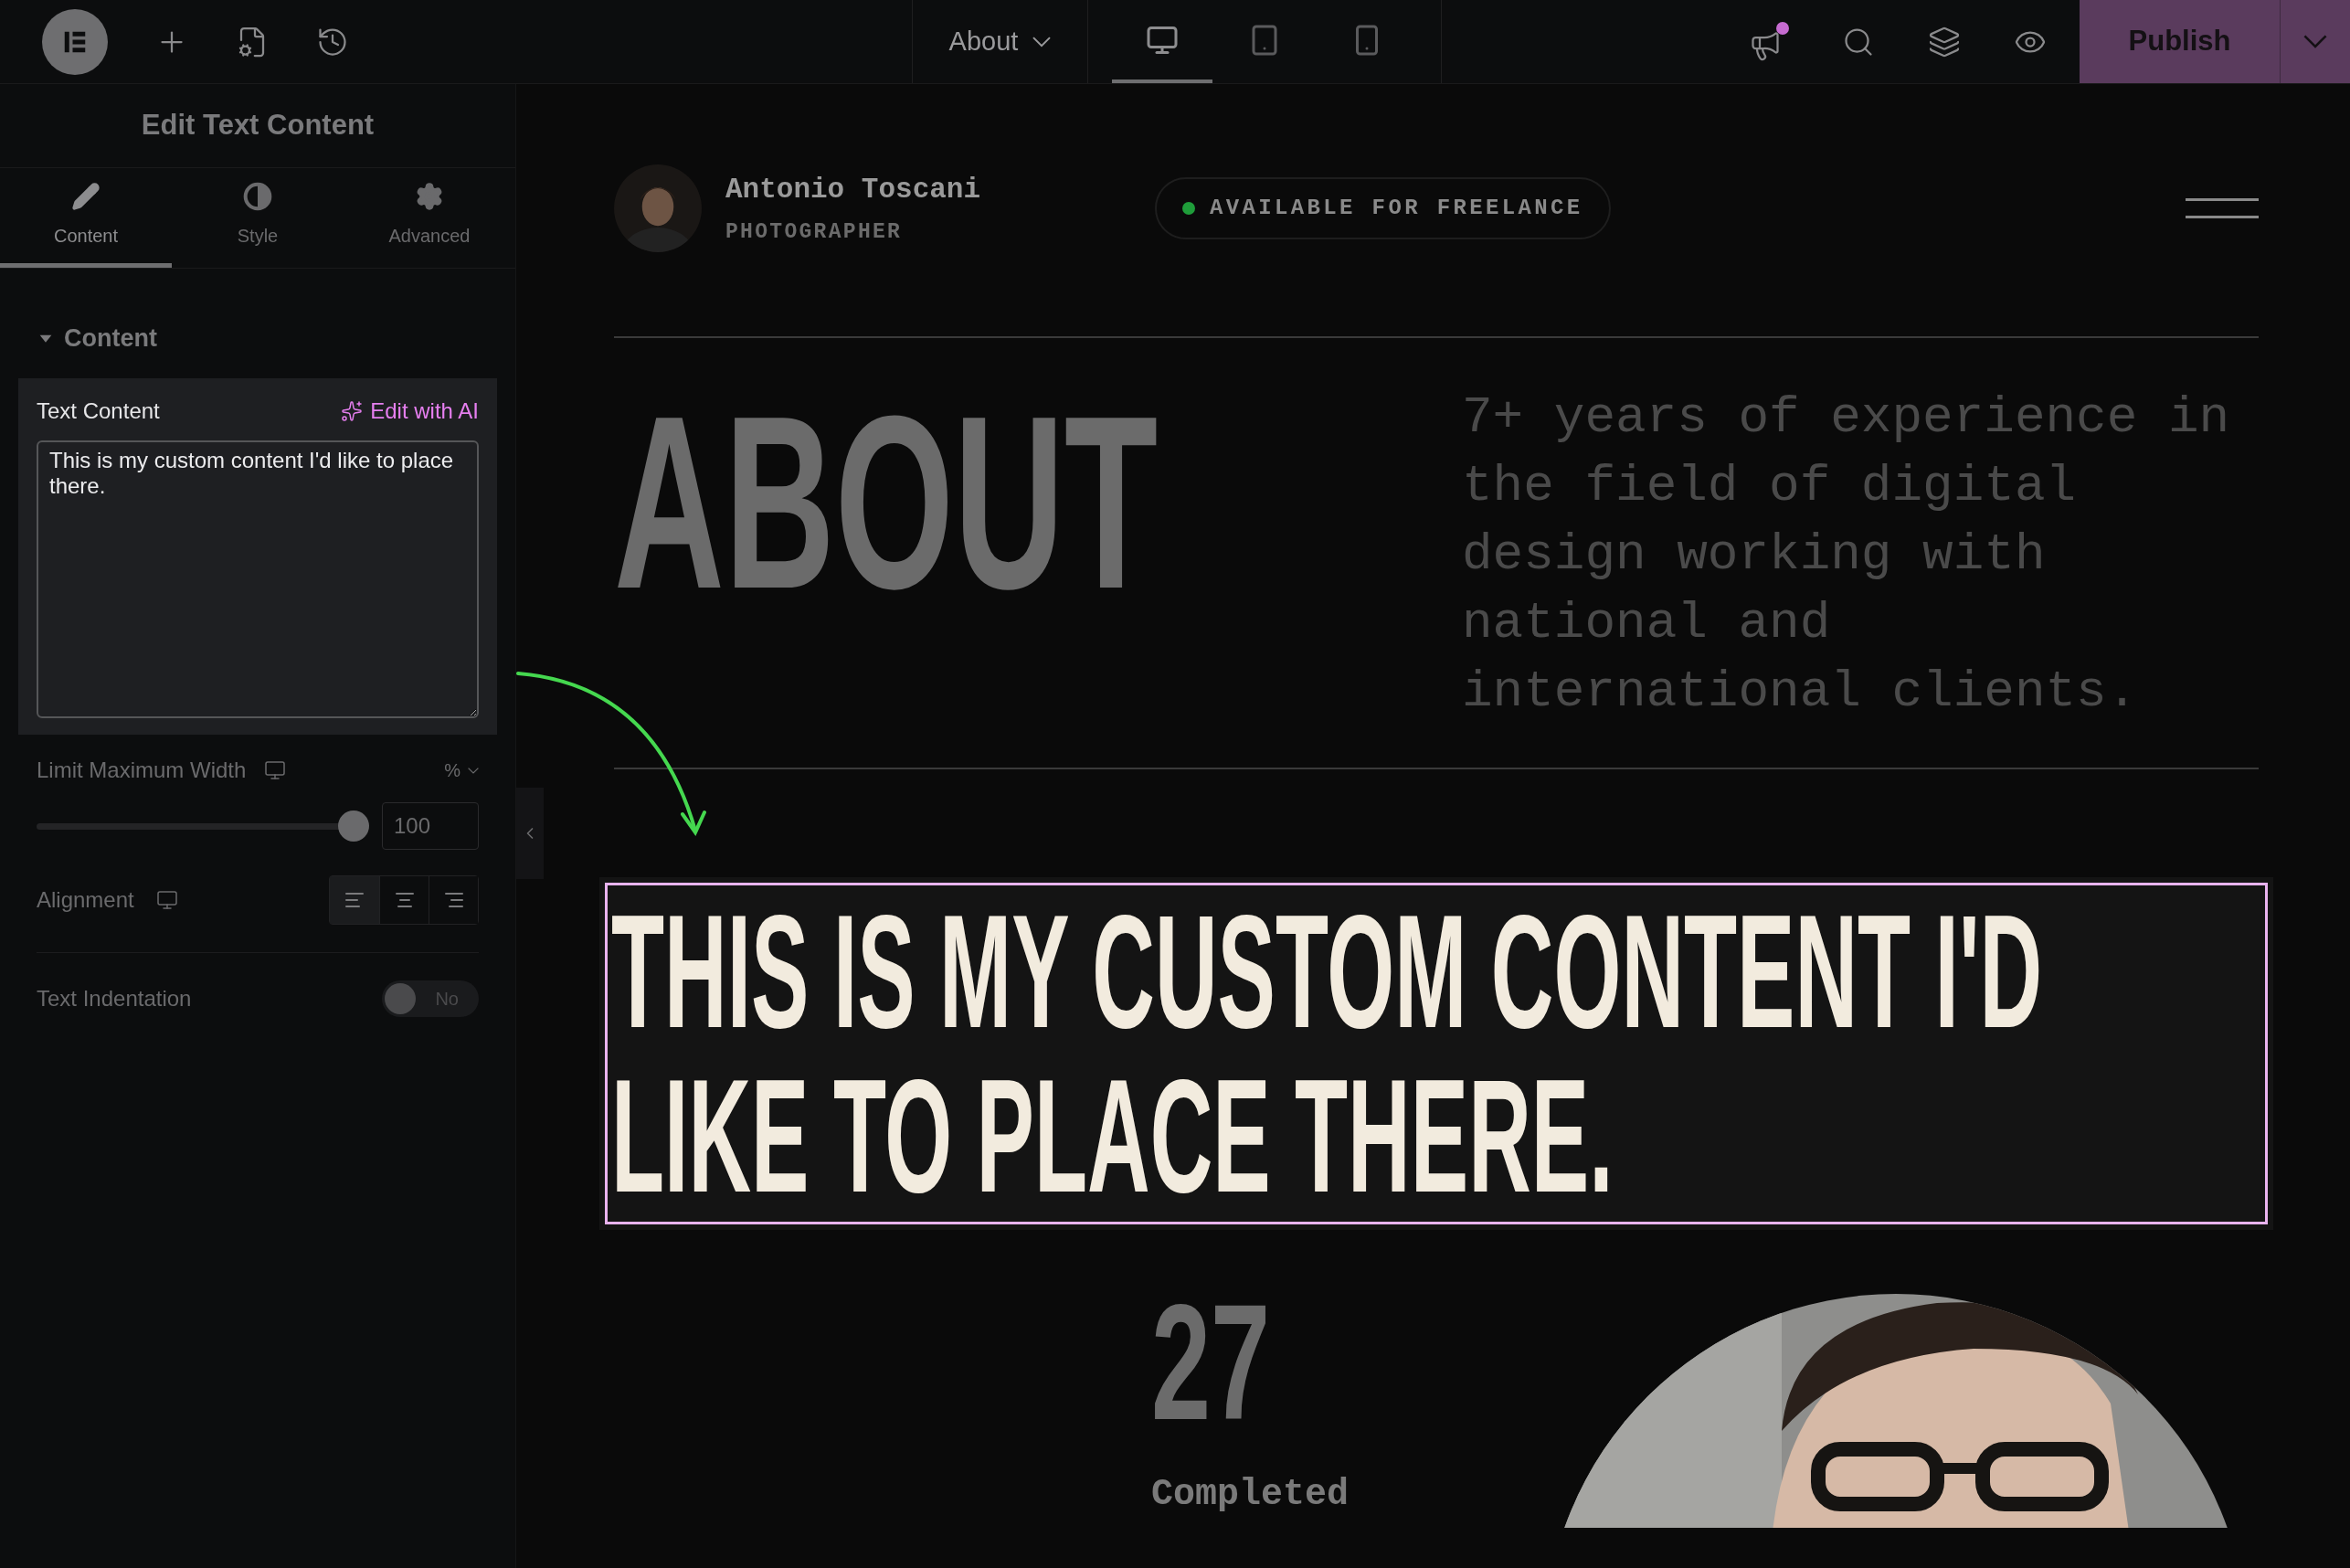  Describe the element at coordinates (86, 218) in the screenshot. I see `panel-tab: Content` at that location.